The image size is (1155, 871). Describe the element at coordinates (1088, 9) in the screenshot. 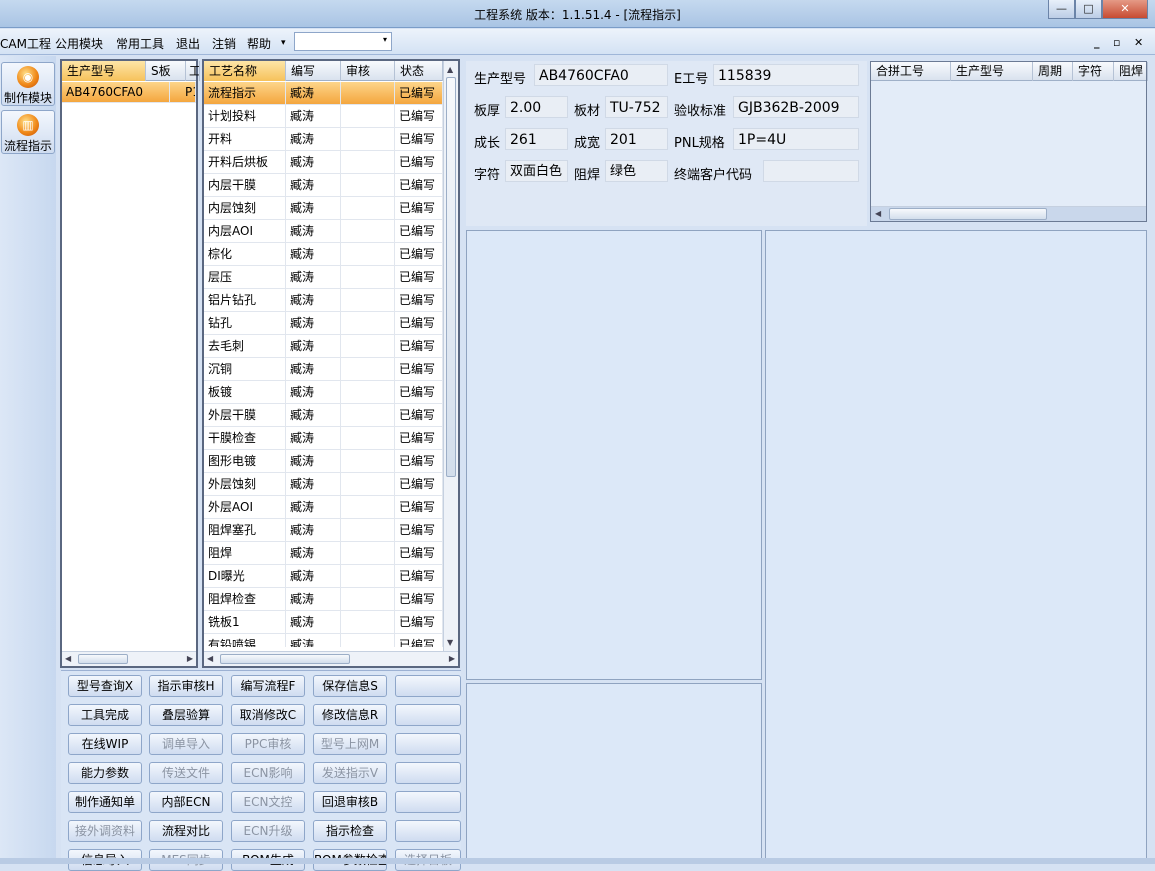

I see `restore-button: □` at that location.